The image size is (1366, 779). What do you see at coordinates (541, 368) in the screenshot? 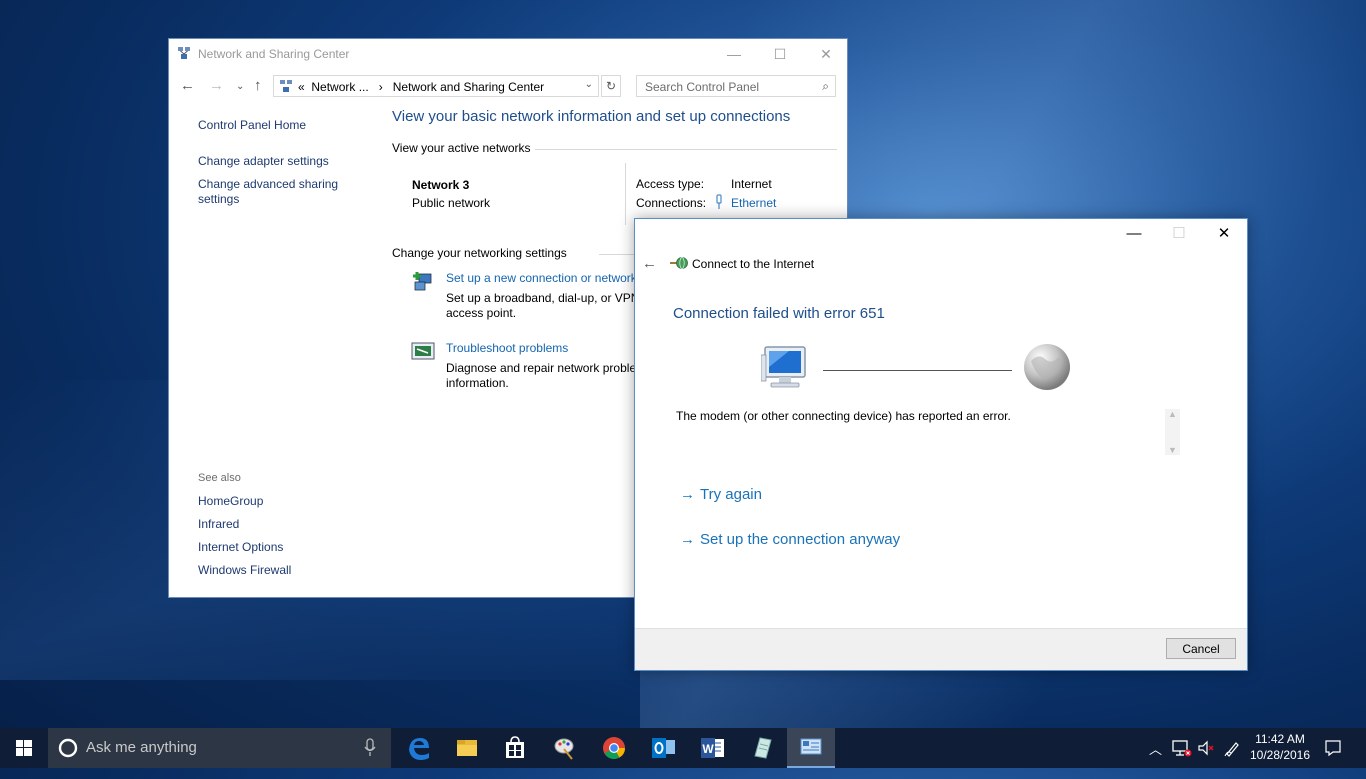
I see `troubleshoot-description-line: Diagnose and repair network proble` at bounding box center [541, 368].